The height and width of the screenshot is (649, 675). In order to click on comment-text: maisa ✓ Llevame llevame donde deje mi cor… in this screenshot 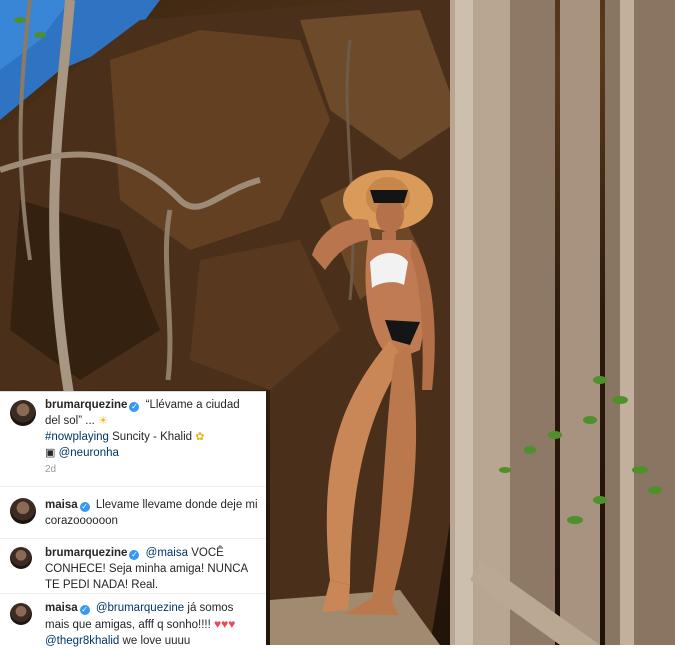, I will do `click(151, 513)`.